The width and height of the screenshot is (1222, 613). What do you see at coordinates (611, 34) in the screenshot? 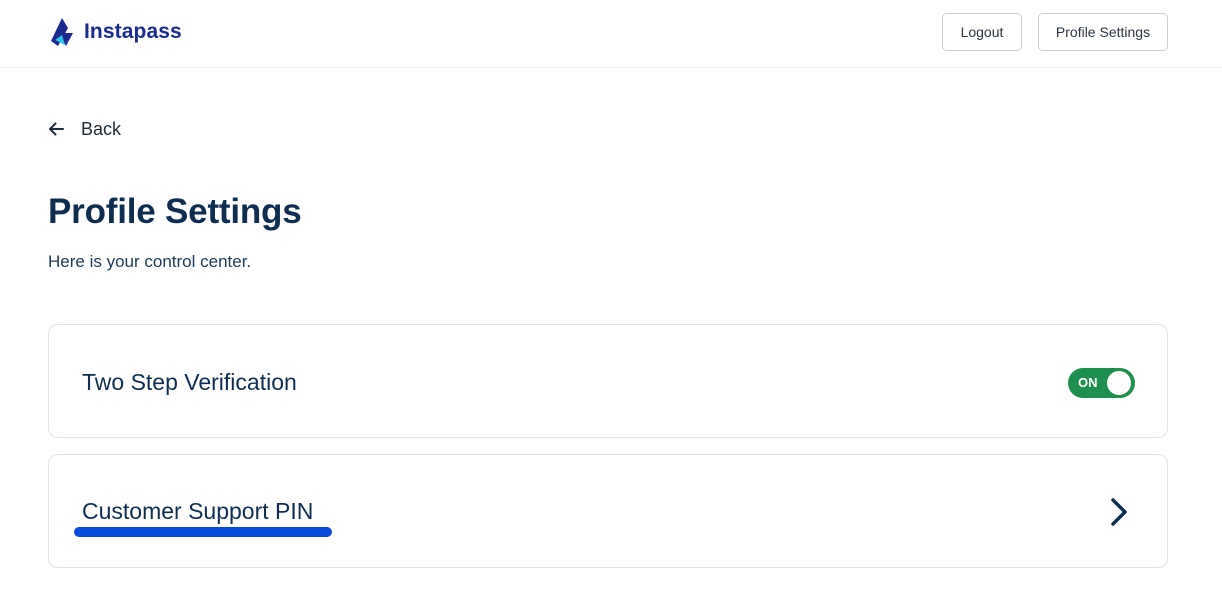
I see `top-header: Instapass Logout Profile Settings` at bounding box center [611, 34].